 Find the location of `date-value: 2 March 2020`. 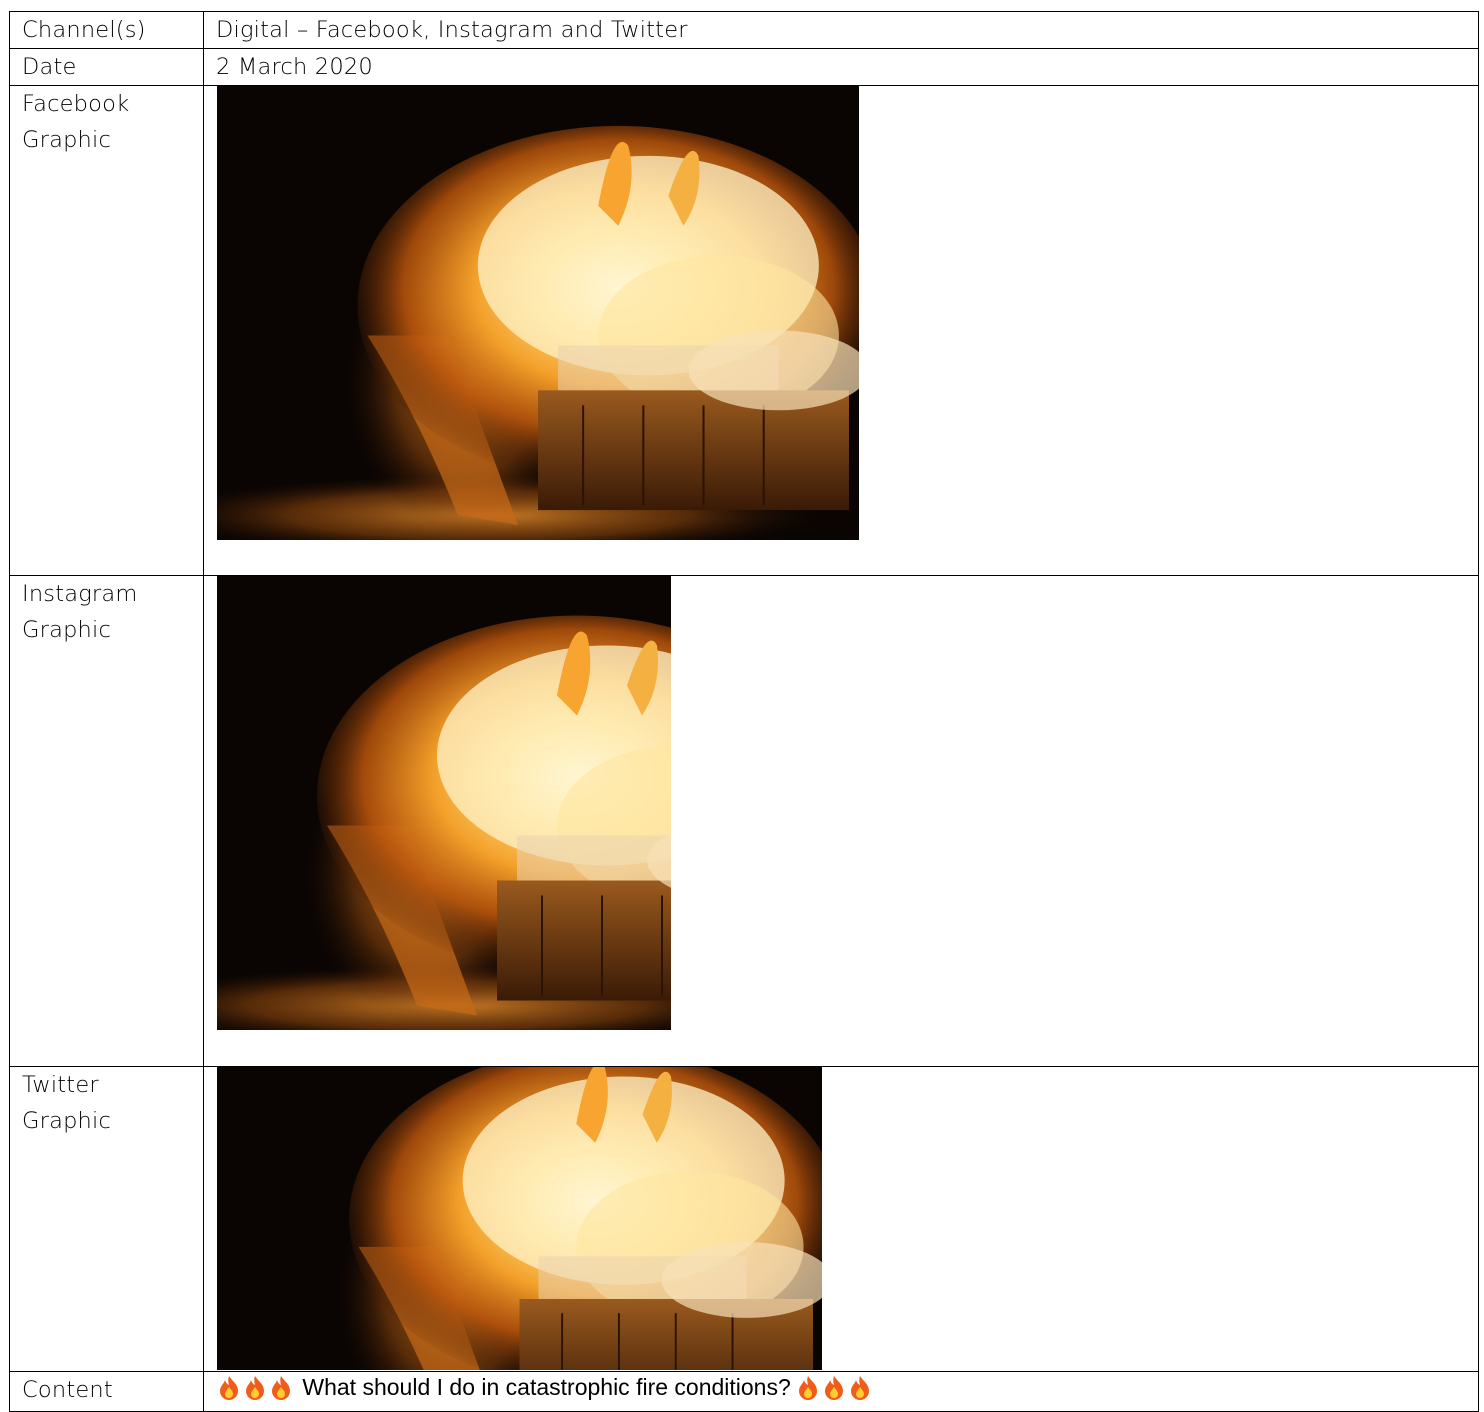

date-value: 2 March 2020 is located at coordinates (841, 67).